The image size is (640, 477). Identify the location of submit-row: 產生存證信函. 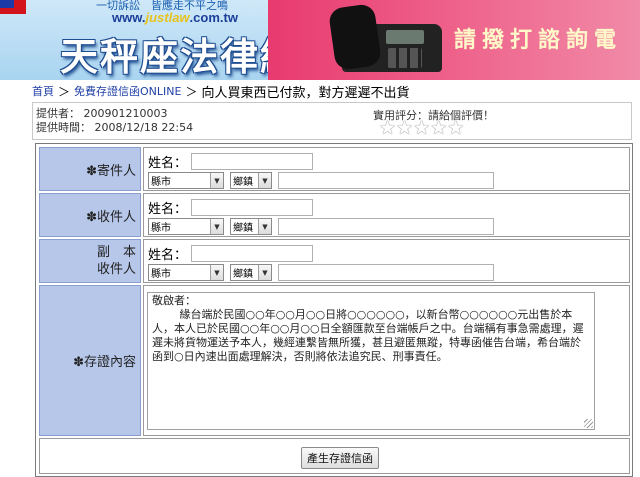
(334, 456).